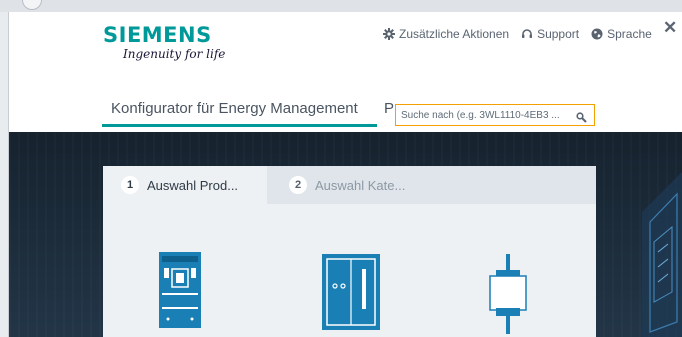 This screenshot has width=682, height=337. What do you see at coordinates (234, 108) in the screenshot?
I see `tab-configurator: Konfigurator für Energy Management` at bounding box center [234, 108].